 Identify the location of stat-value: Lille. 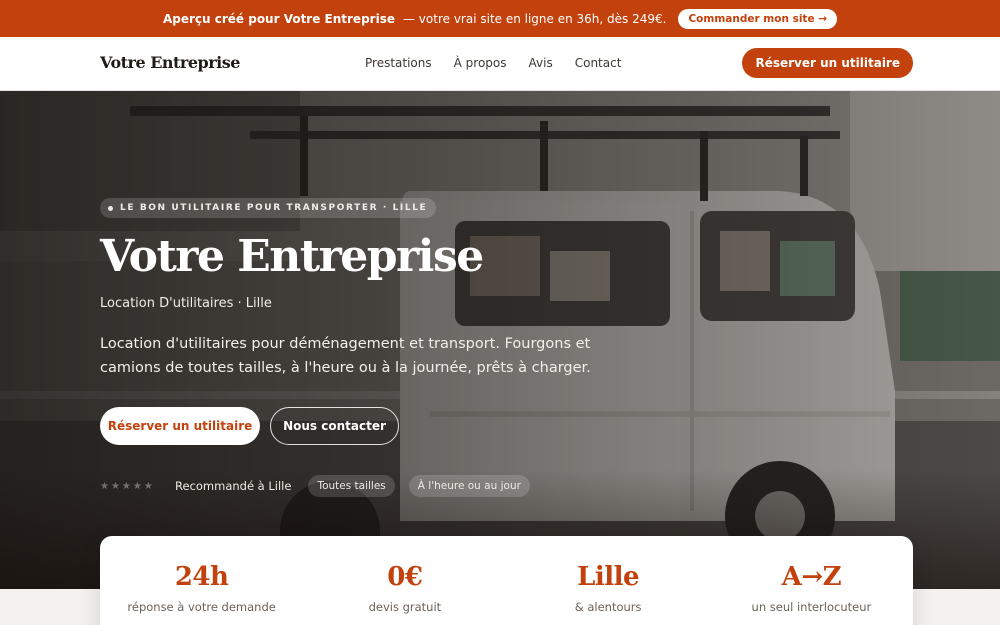
(608, 577).